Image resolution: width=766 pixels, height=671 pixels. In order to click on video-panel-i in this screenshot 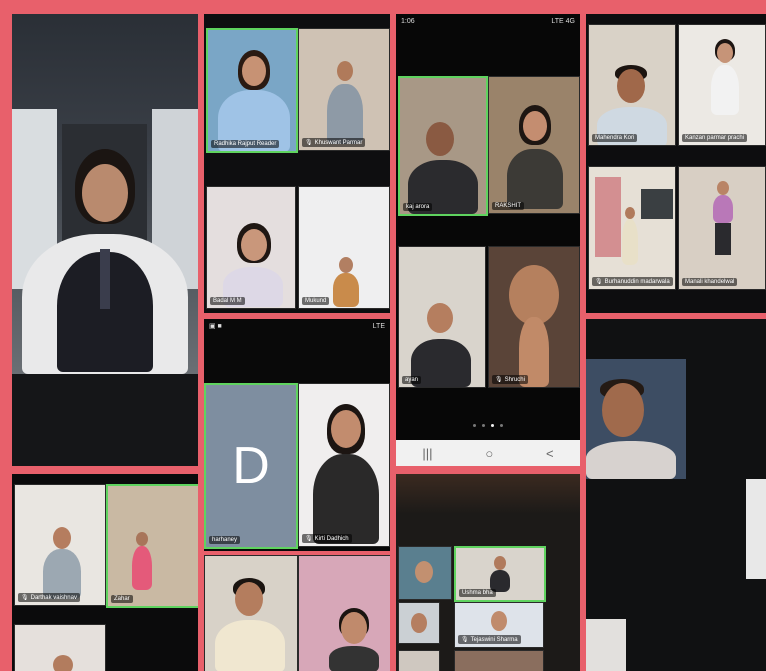, I will do `click(297, 613)`.